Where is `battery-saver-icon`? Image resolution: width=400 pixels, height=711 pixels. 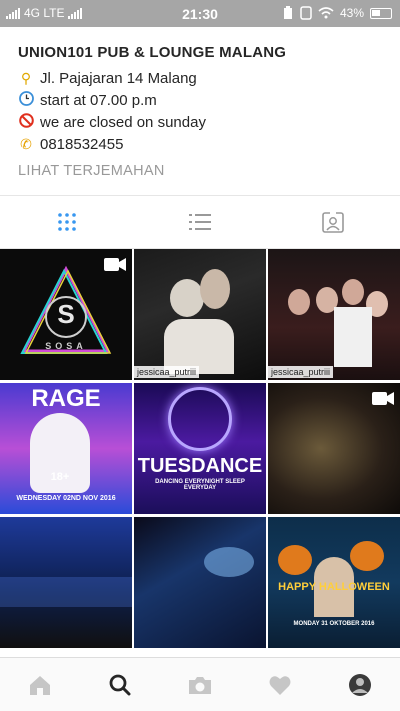 battery-saver-icon is located at coordinates (287, 12).